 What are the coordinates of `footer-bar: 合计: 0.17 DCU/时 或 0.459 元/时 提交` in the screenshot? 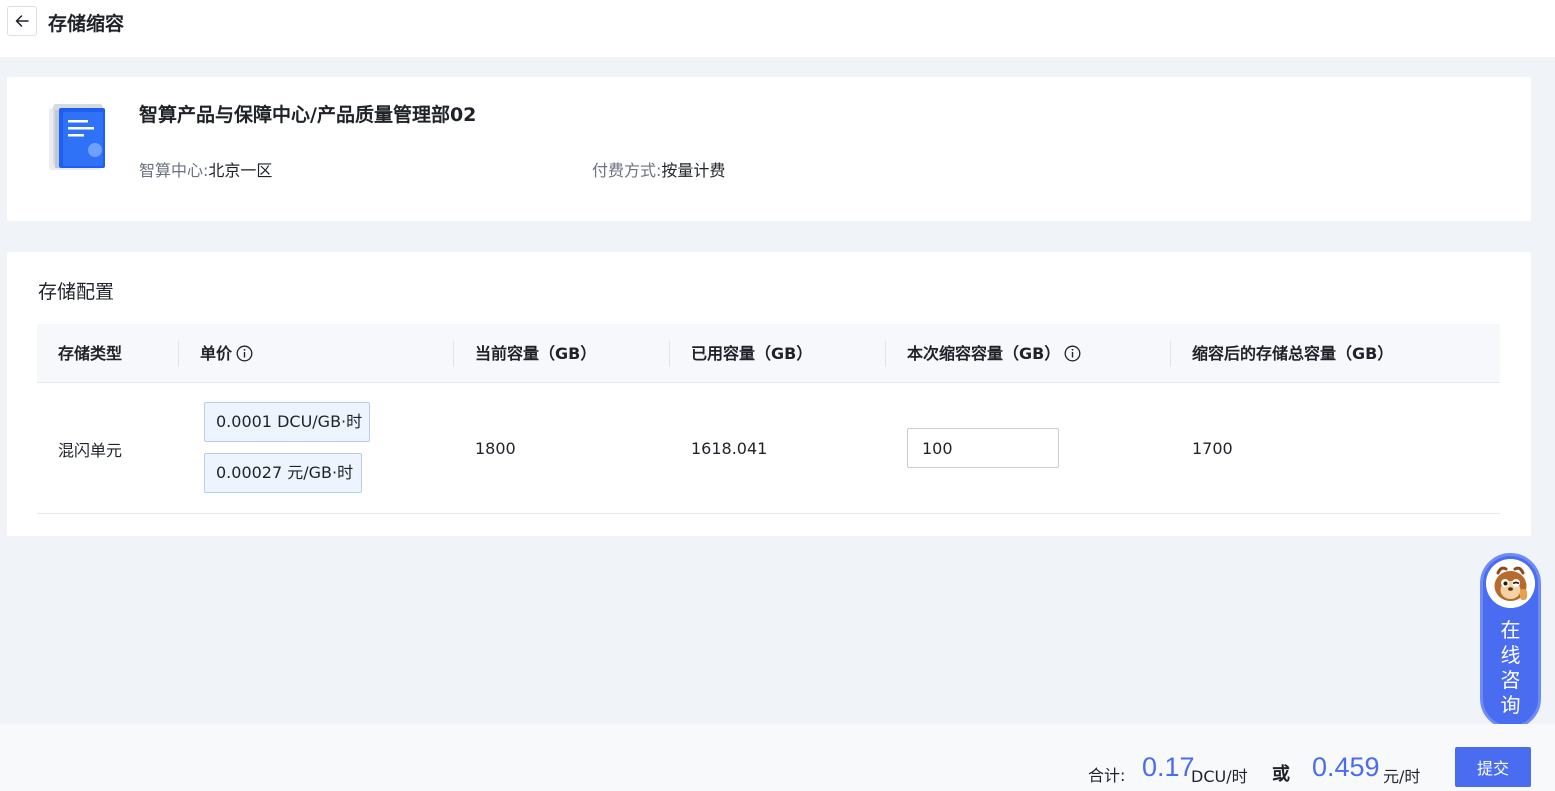 It's located at (777, 757).